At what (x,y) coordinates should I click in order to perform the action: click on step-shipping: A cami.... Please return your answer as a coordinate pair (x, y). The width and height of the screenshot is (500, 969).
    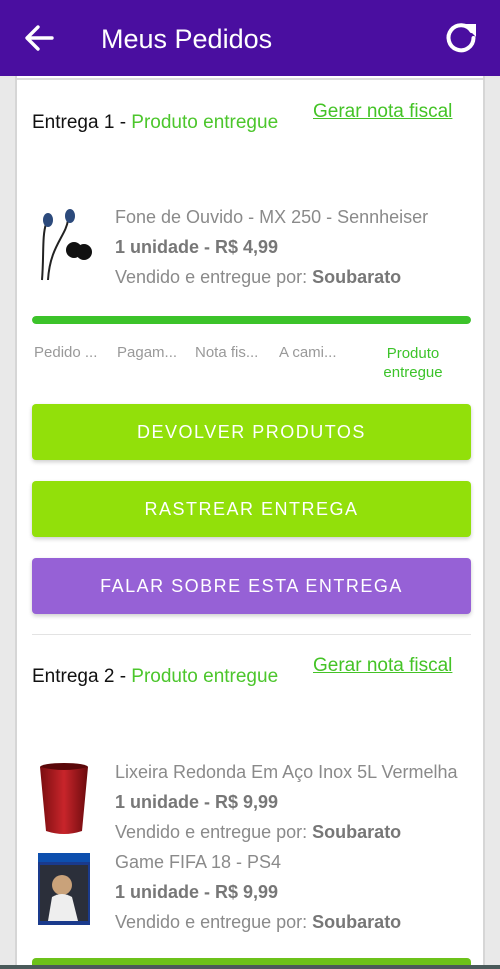
    Looking at the image, I should click on (308, 352).